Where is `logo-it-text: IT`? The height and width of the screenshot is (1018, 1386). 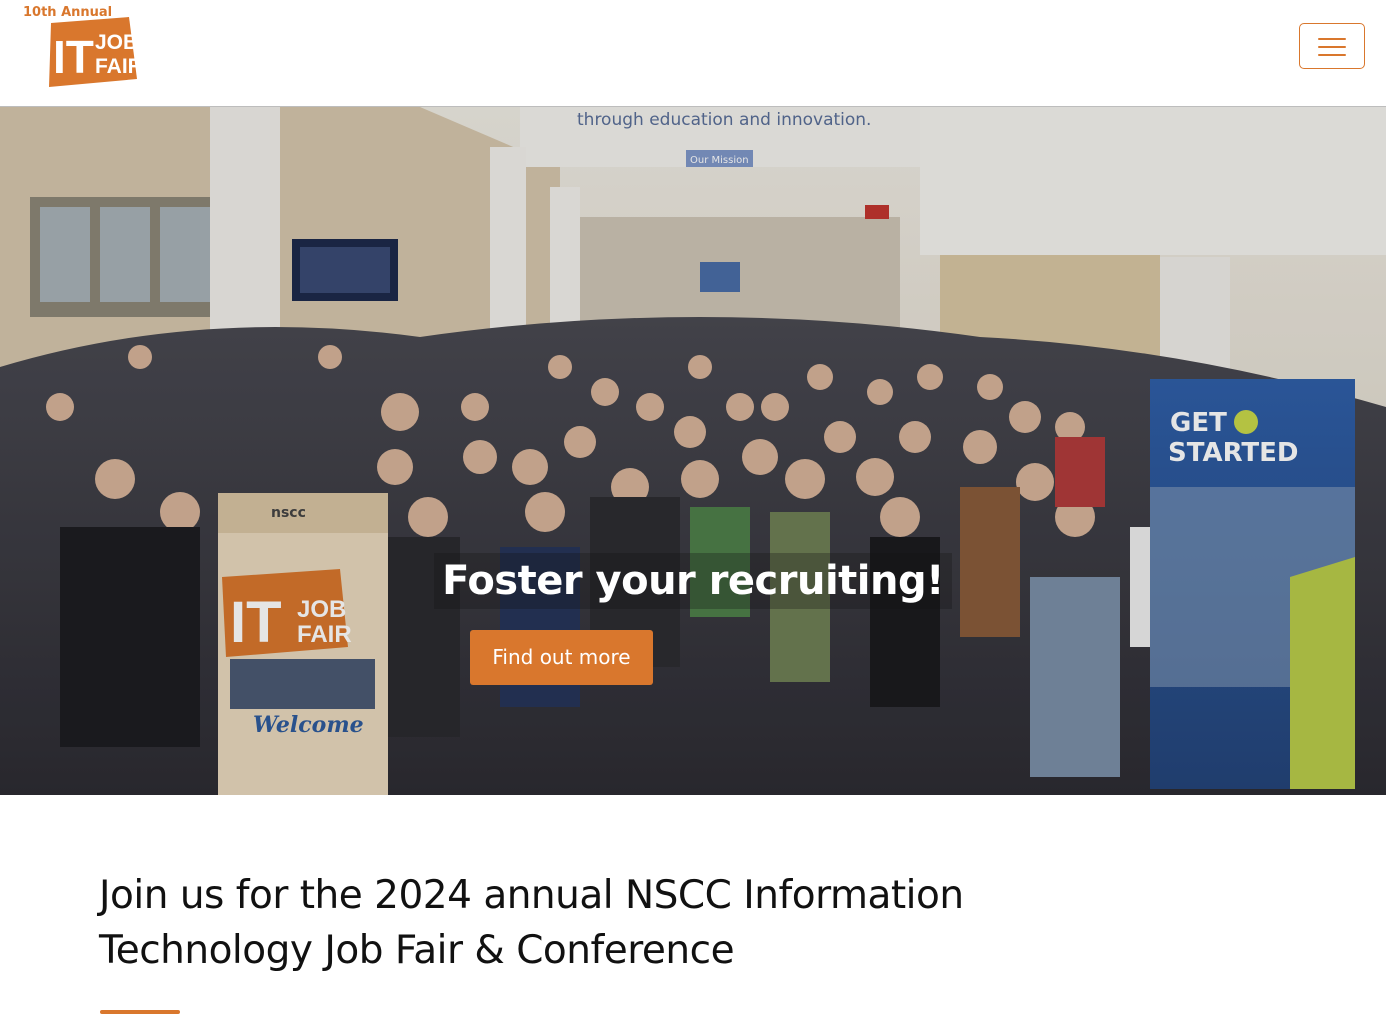
logo-it-text: IT is located at coordinates (73, 57).